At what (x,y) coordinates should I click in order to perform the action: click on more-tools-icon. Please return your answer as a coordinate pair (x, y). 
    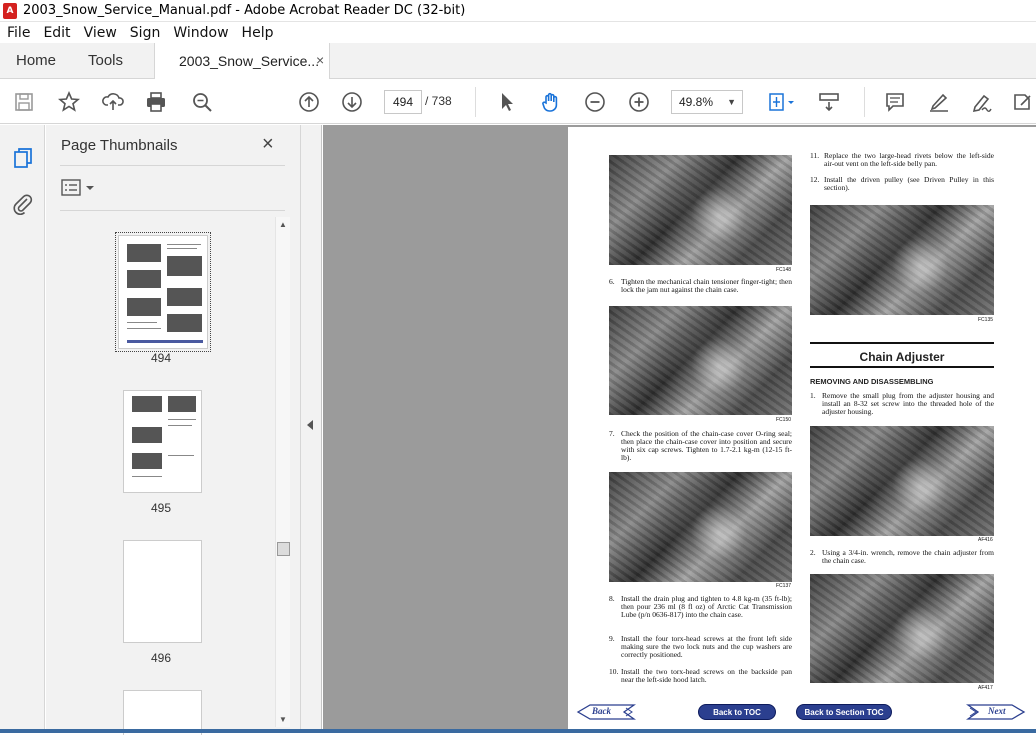
    Looking at the image, I should click on (1023, 102).